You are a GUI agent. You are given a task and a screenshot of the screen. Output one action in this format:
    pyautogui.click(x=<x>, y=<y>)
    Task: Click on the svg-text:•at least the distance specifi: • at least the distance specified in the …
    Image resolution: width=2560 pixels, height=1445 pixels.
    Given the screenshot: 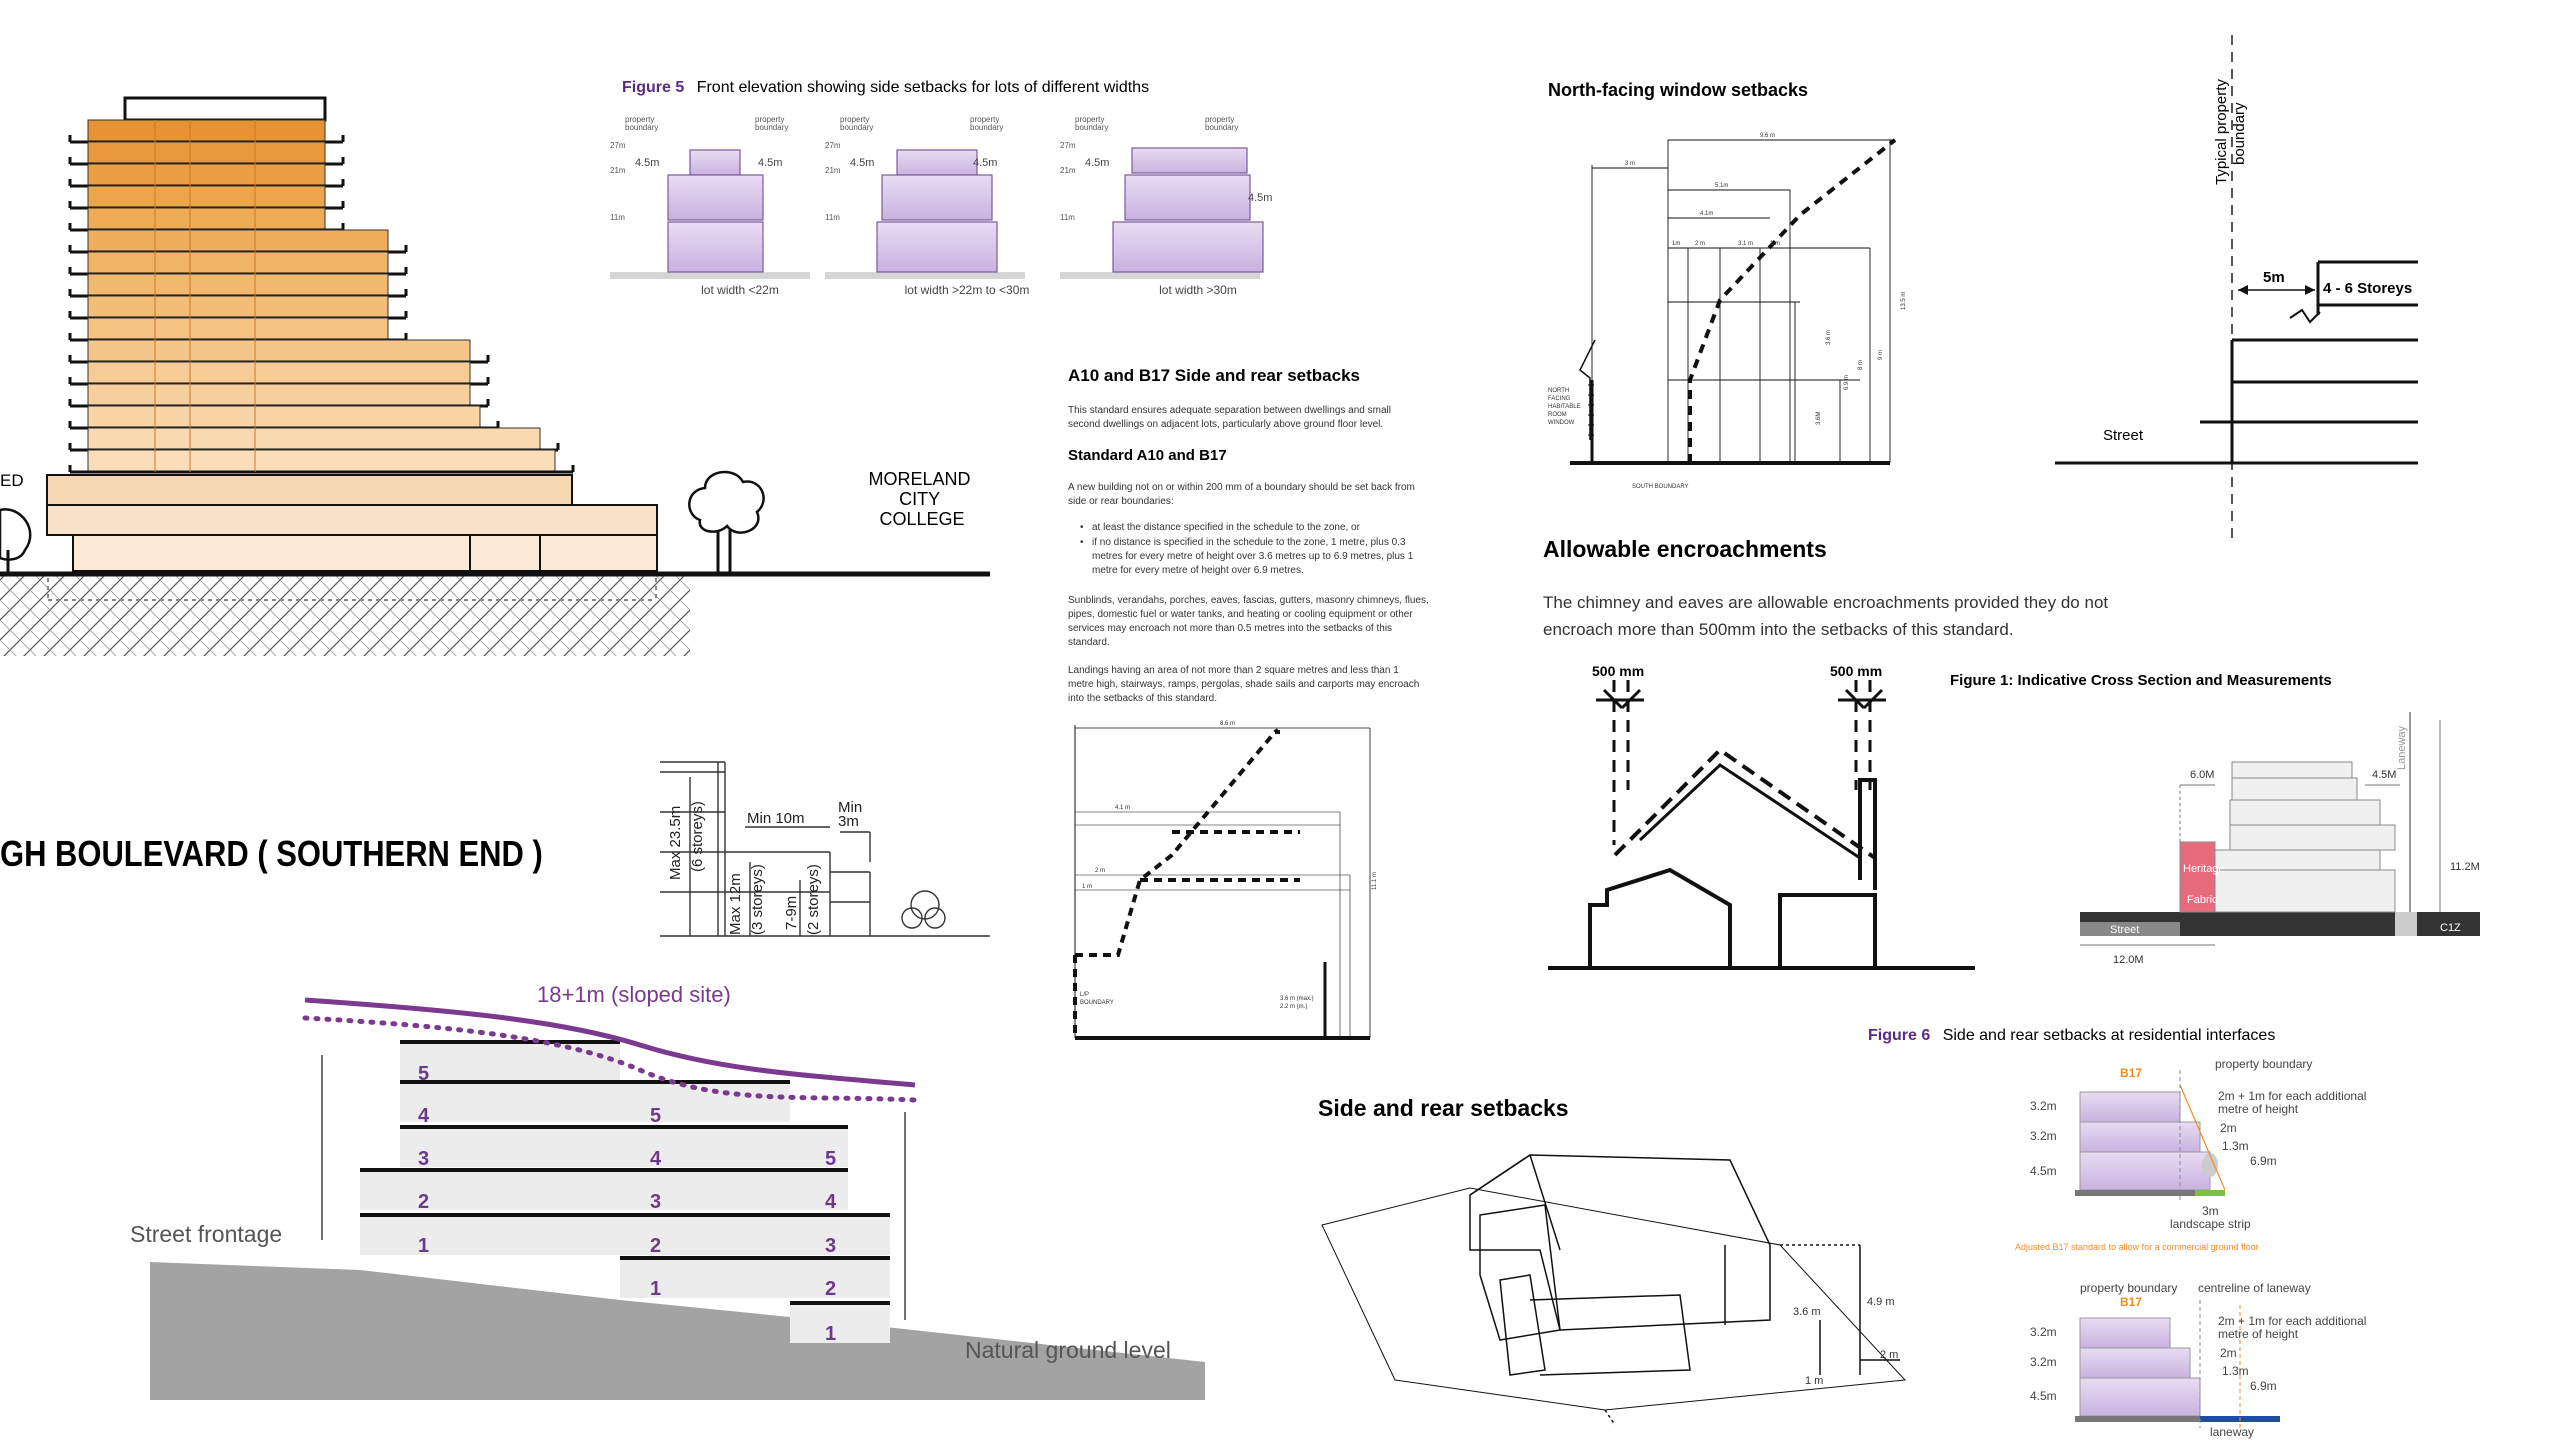 What is the action you would take?
    pyautogui.click(x=1220, y=527)
    